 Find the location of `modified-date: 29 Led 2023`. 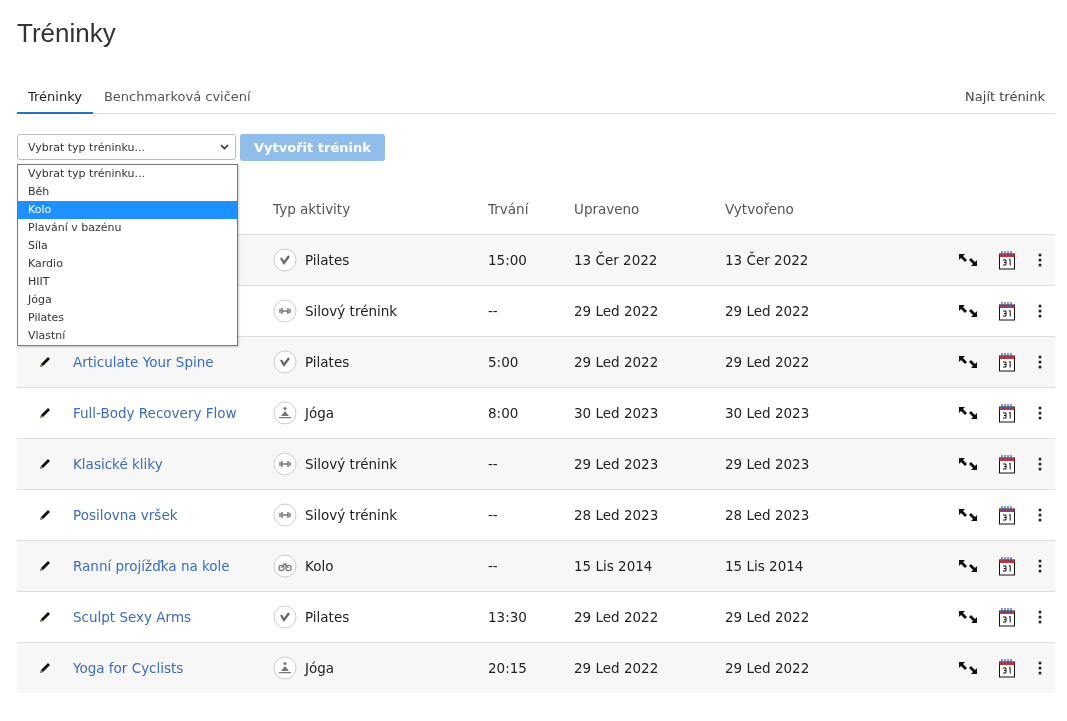

modified-date: 29 Led 2023 is located at coordinates (617, 464).